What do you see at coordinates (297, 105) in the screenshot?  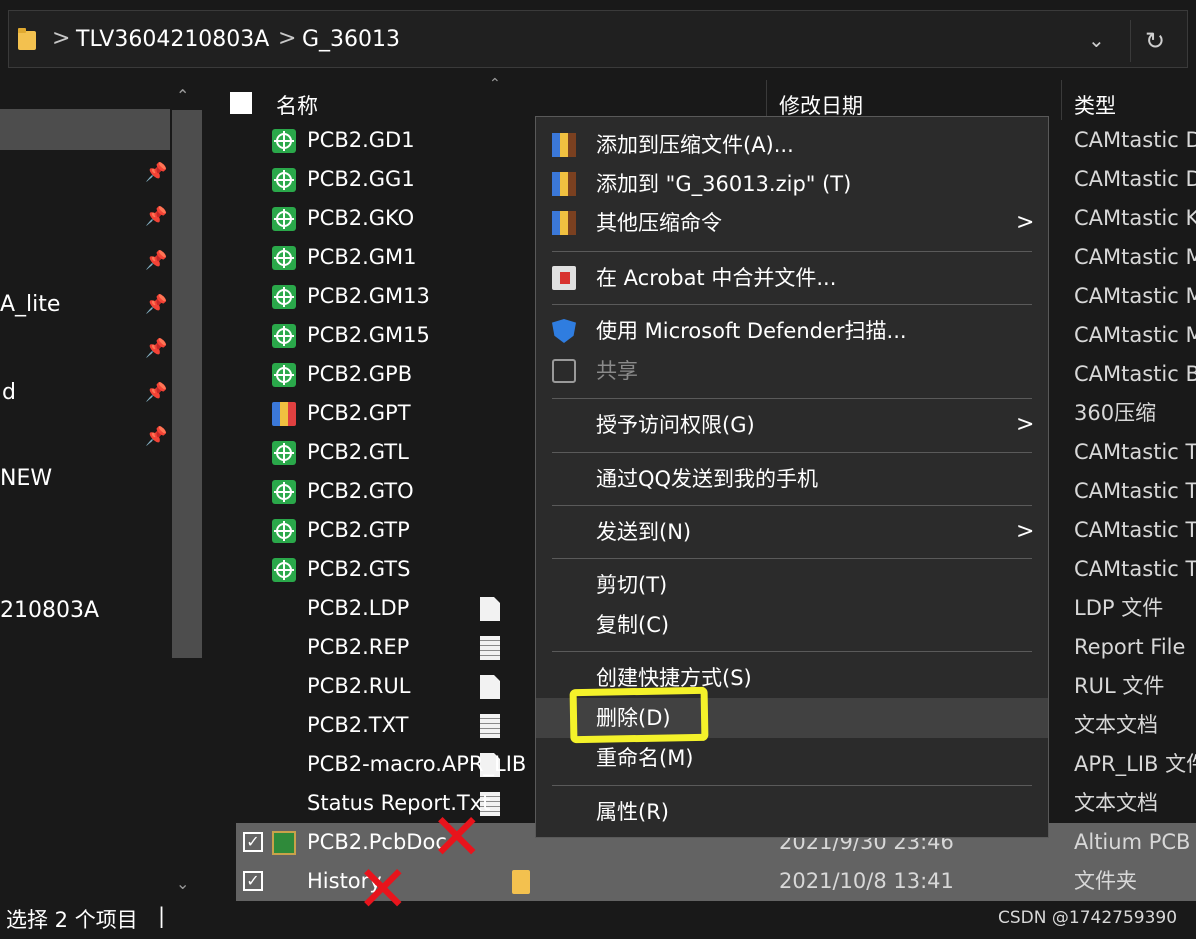 I see `column-header-name: 名称` at bounding box center [297, 105].